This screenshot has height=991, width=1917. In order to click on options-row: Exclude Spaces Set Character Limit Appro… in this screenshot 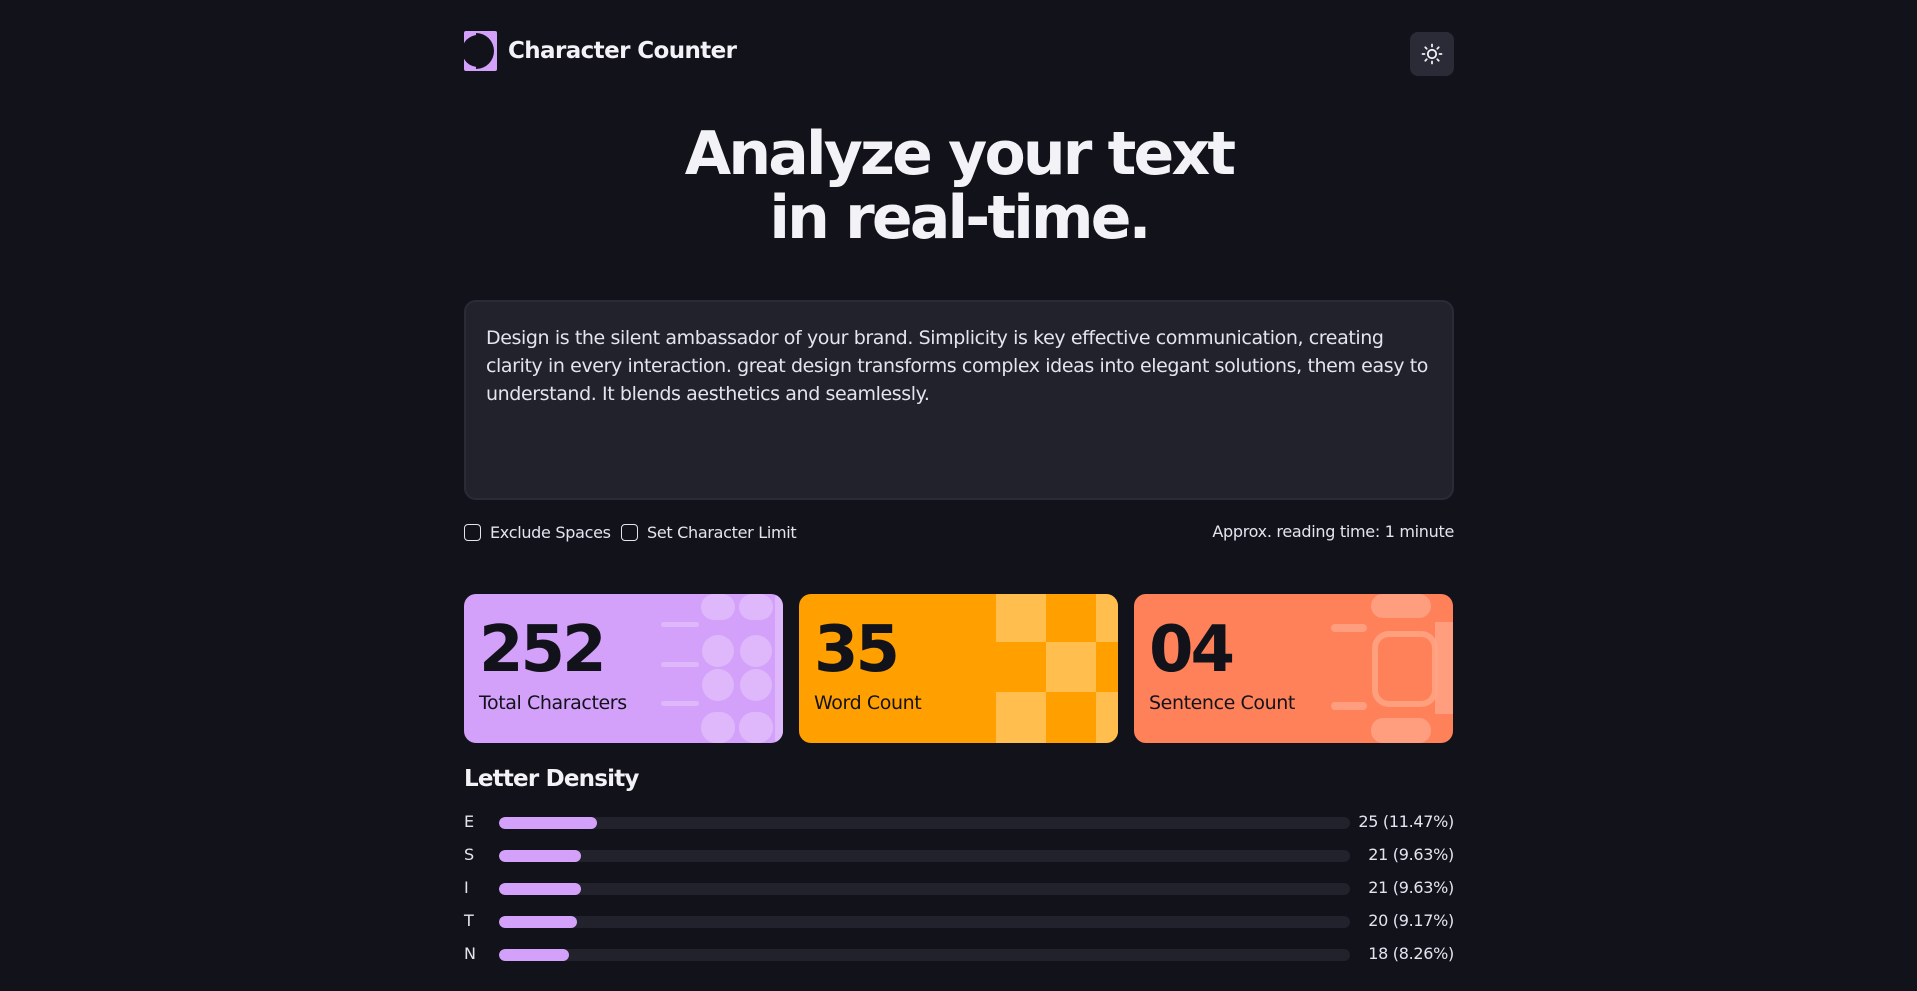, I will do `click(959, 532)`.